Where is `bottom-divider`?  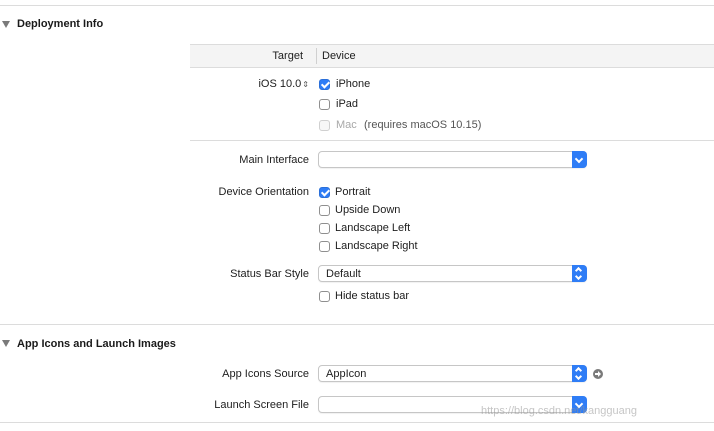
bottom-divider is located at coordinates (357, 422).